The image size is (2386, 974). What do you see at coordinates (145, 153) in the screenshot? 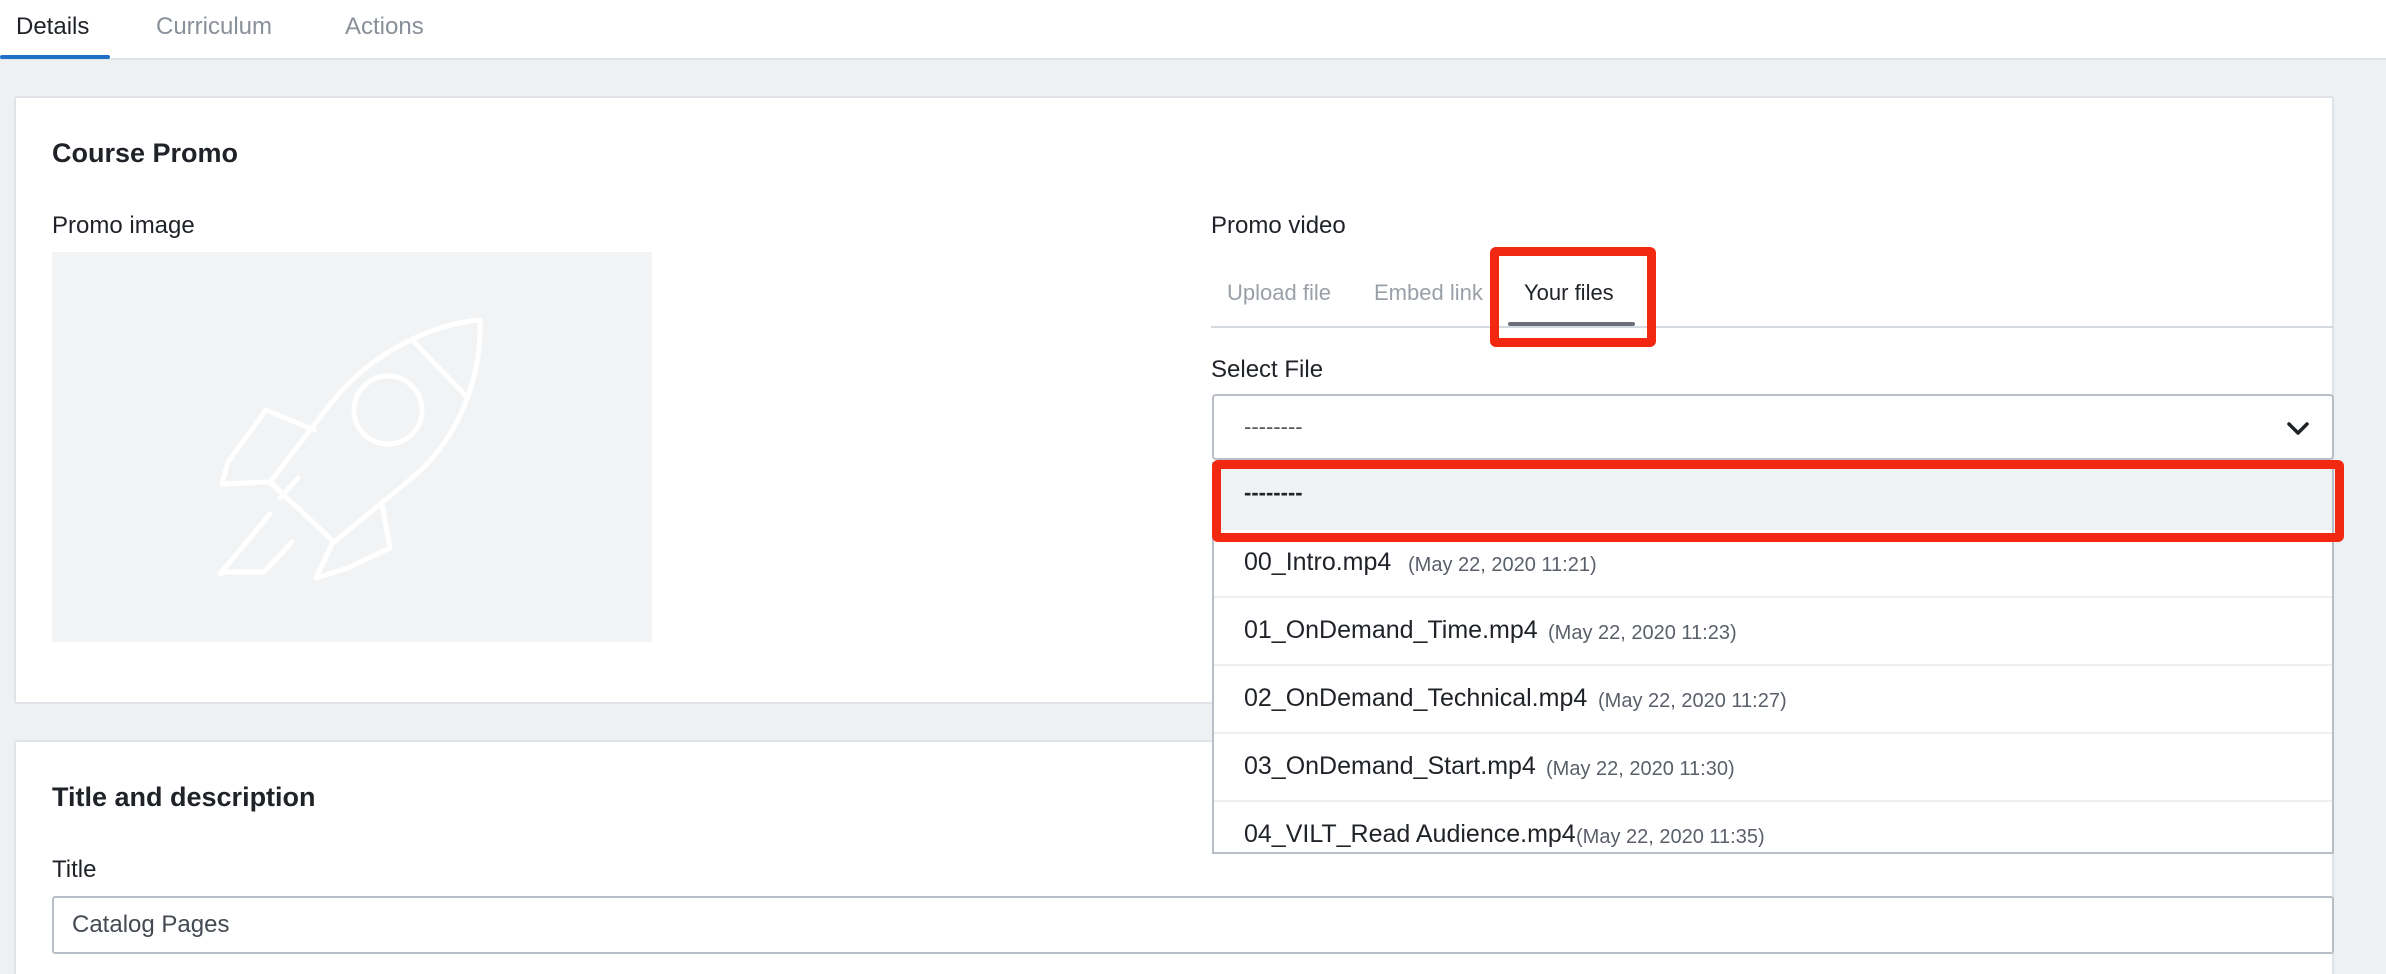
I see `course-promo-title: Course Promo` at bounding box center [145, 153].